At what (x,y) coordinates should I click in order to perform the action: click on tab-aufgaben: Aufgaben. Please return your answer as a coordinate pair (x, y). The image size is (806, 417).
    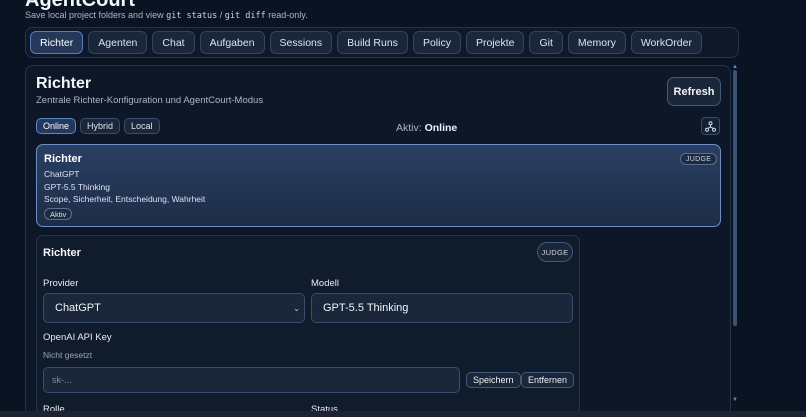
    Looking at the image, I should click on (232, 42).